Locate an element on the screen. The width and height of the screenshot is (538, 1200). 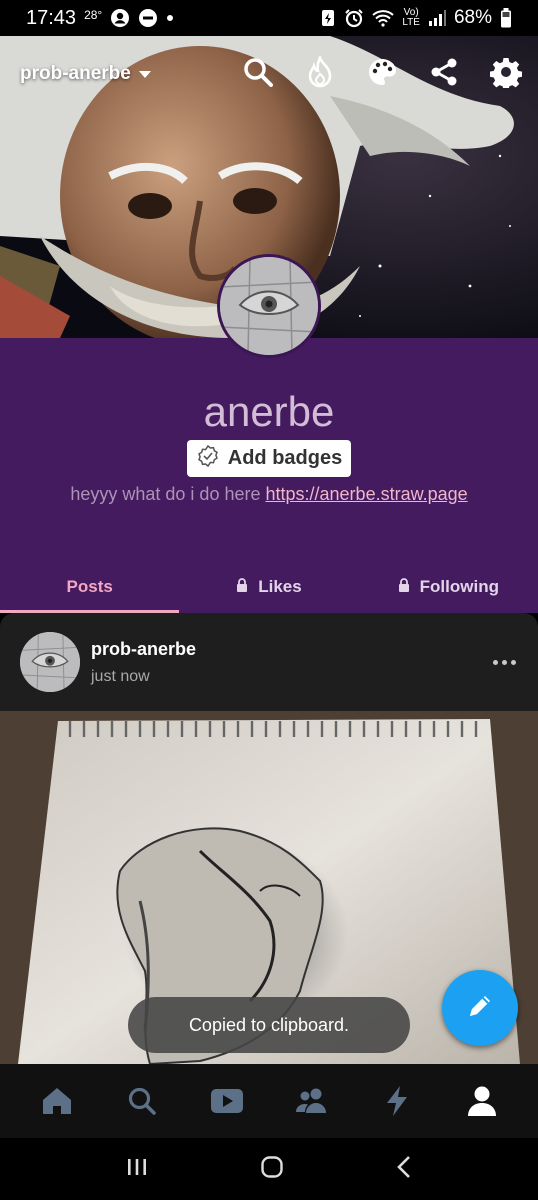
post-header: prob-anerbe just now is located at coordinates (269, 662).